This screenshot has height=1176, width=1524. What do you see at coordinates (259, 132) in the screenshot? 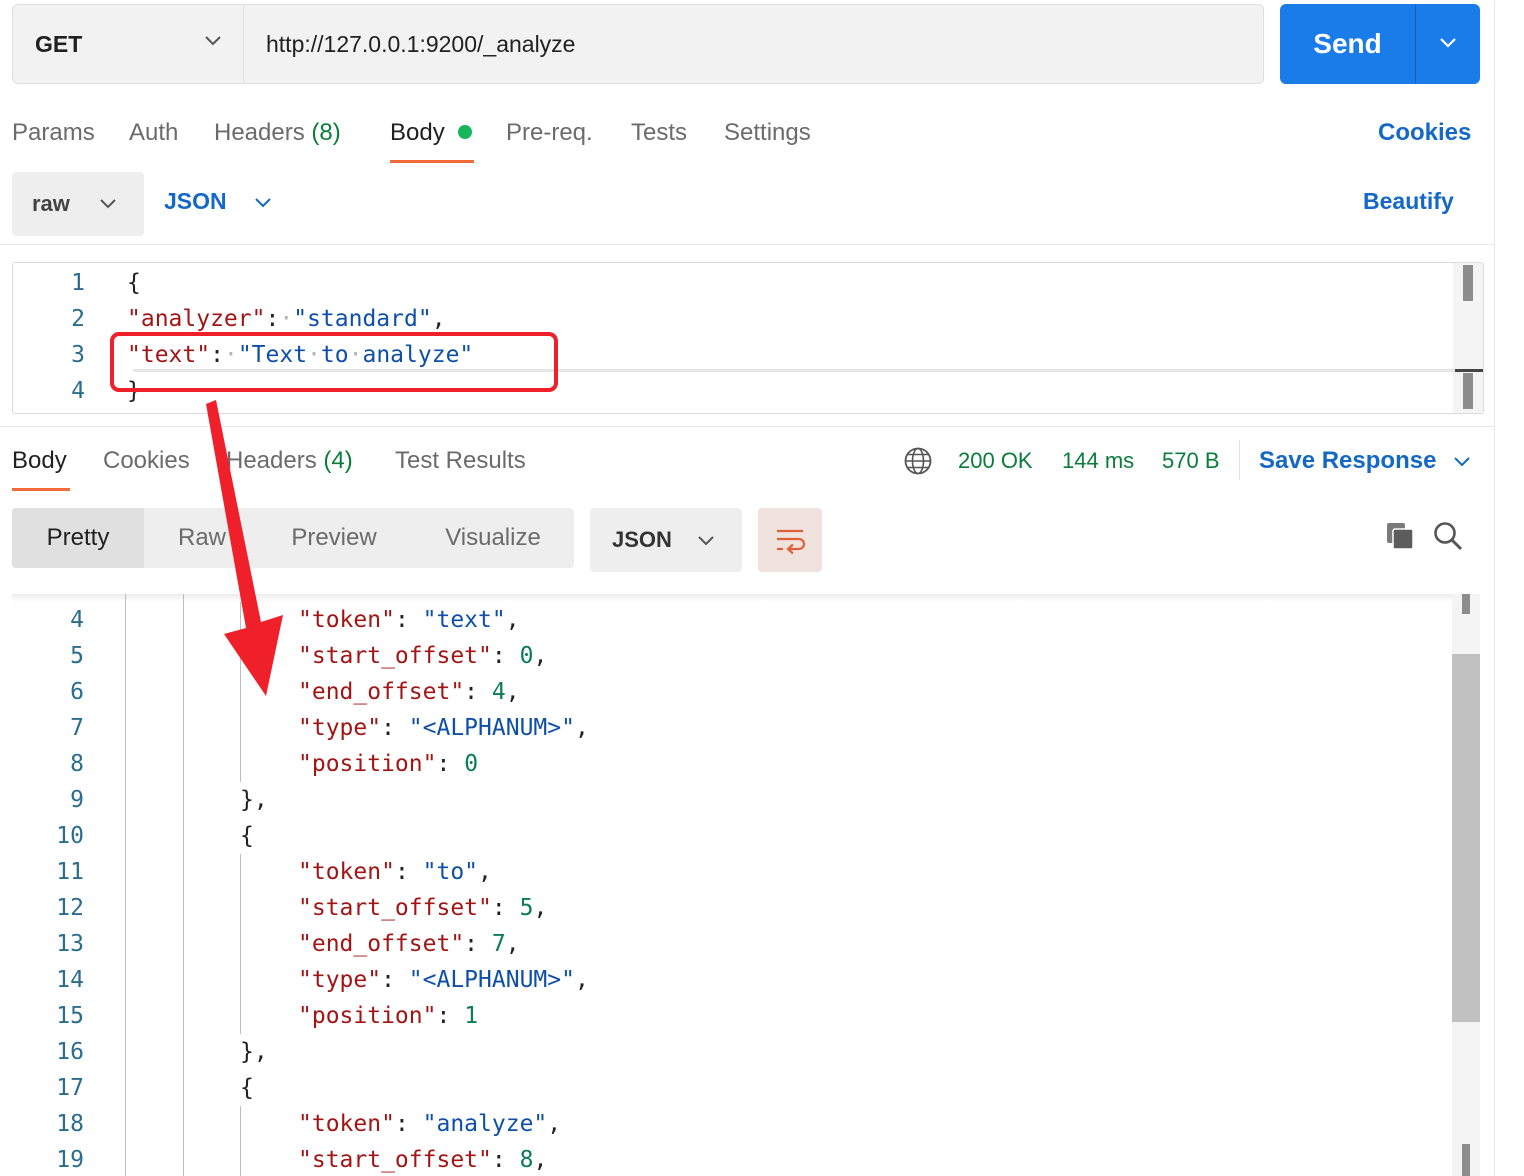
I see `tab-headers-label: Headers` at bounding box center [259, 132].